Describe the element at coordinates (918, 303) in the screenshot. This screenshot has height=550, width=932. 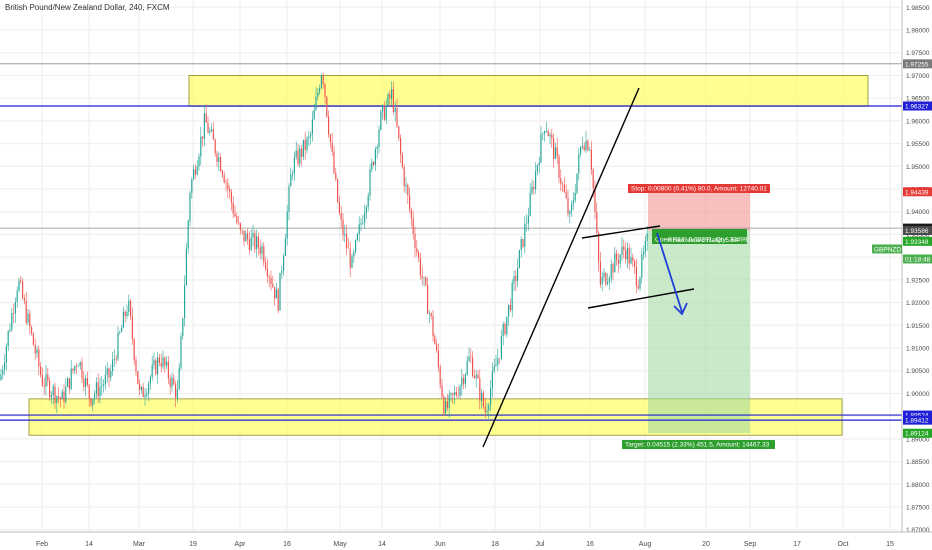
I see `price-tick-label: 1.92000` at that location.